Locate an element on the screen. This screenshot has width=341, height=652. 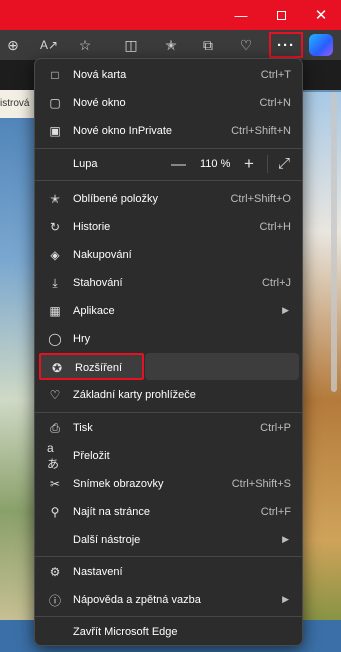
menu-item-zoom: Lupa — 110 % + ⤢ is located at coordinates (182, 164).